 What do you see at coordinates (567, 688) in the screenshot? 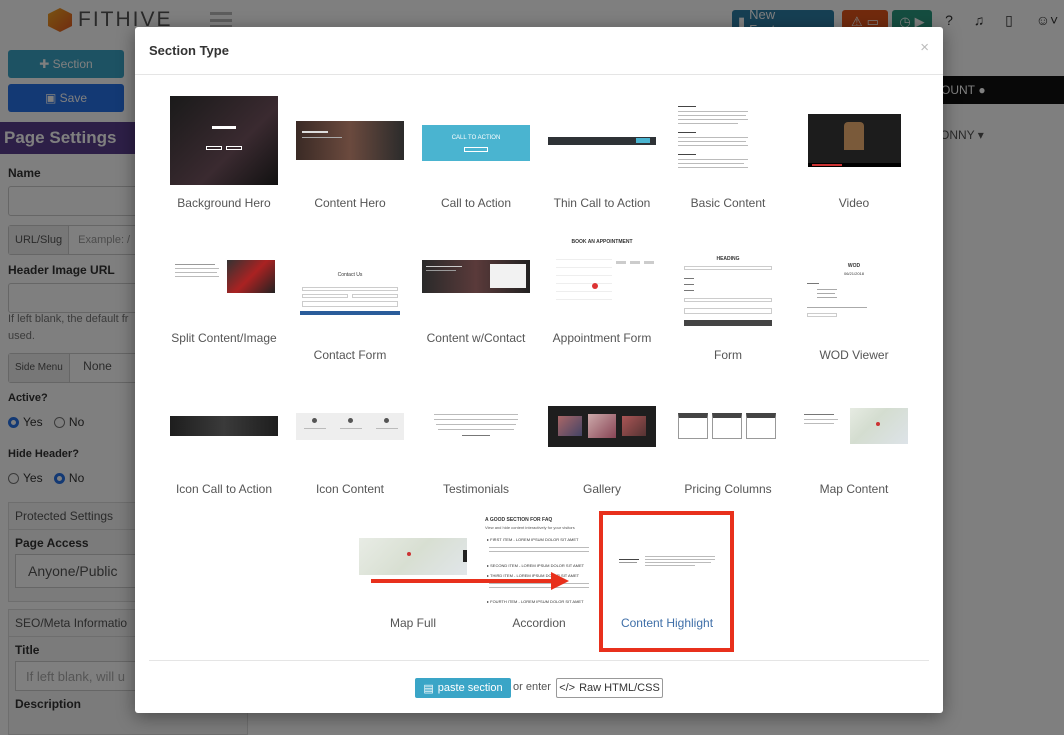
I see `code-icon: </>` at bounding box center [567, 688].